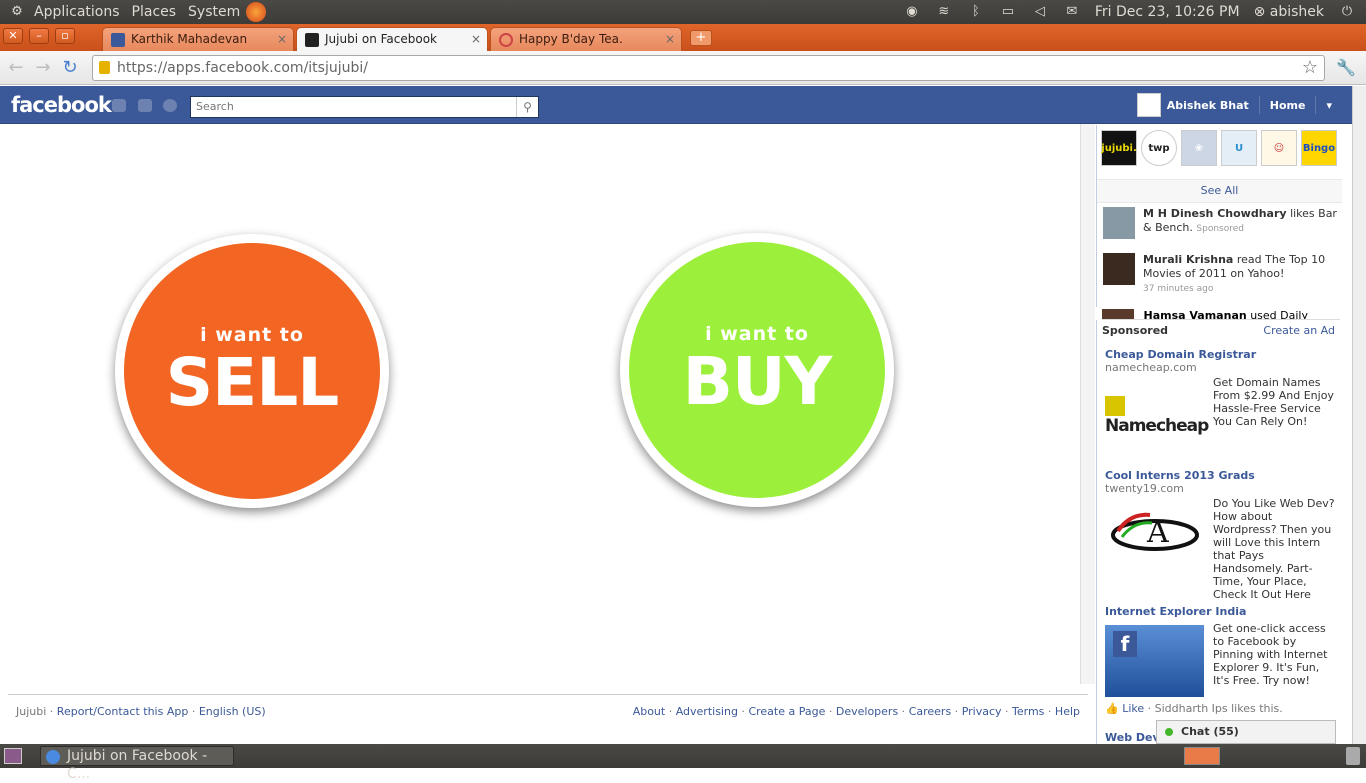  What do you see at coordinates (944, 12) in the screenshot?
I see `wifi-icon: ≋` at bounding box center [944, 12].